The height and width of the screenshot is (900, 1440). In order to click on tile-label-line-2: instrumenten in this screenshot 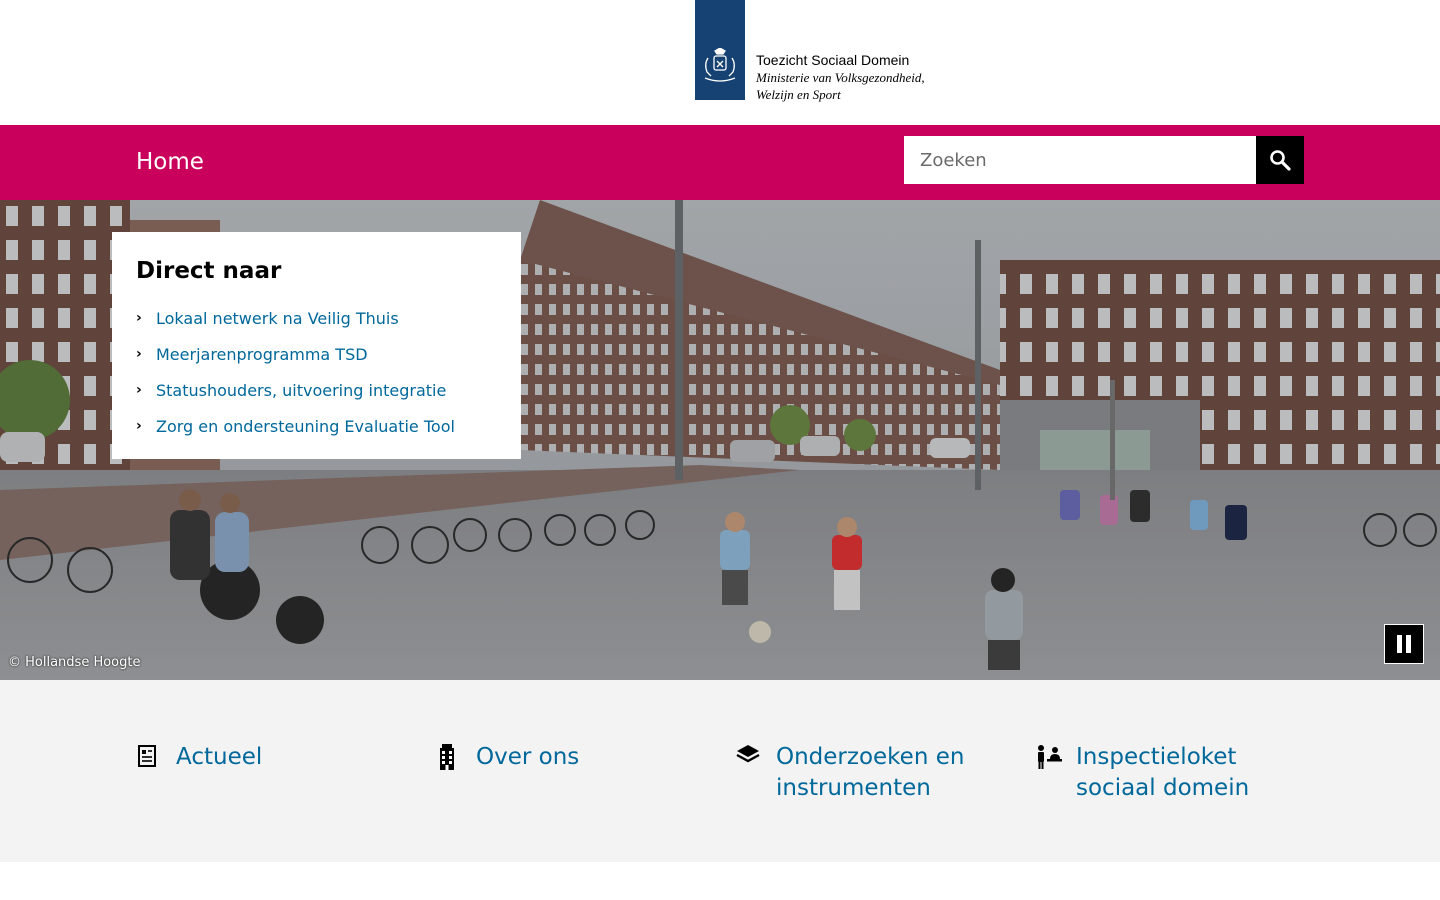, I will do `click(853, 788)`.